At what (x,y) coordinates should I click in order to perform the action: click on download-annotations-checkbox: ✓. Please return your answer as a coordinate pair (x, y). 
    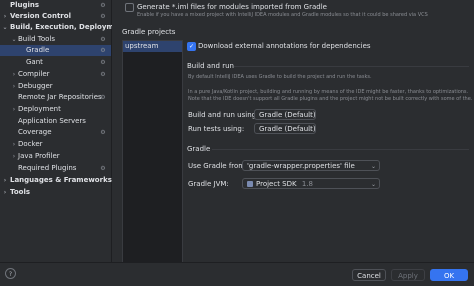
    Looking at the image, I should click on (191, 46).